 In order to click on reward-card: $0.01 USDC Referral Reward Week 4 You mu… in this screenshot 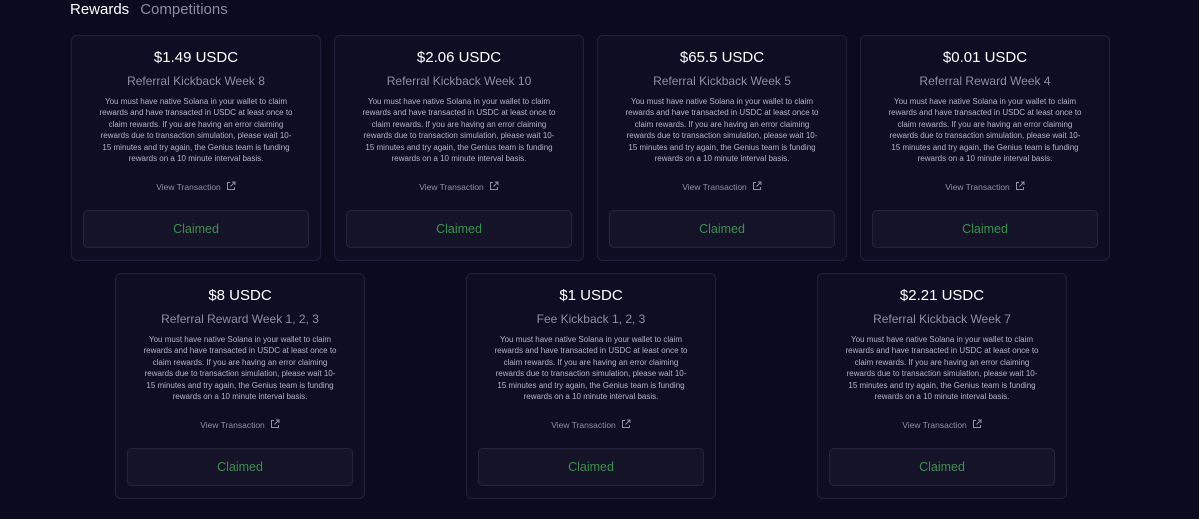, I will do `click(985, 148)`.